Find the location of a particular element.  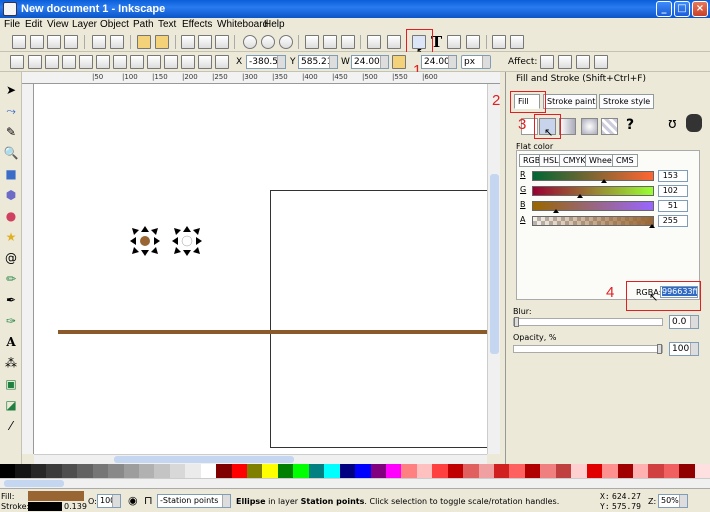

eye-icon: ◉ is located at coordinates (133, 500).